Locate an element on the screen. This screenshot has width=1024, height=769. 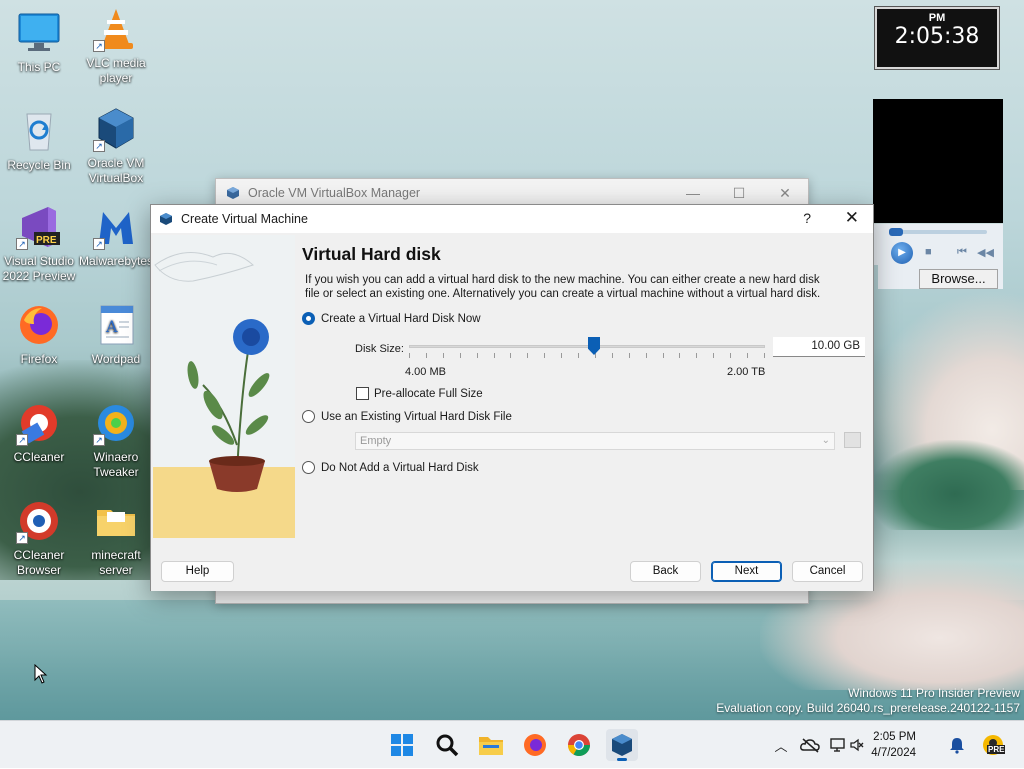
media-controls: ▶ ■ ⏮ ◀◀ is located at coordinates (938, 244).